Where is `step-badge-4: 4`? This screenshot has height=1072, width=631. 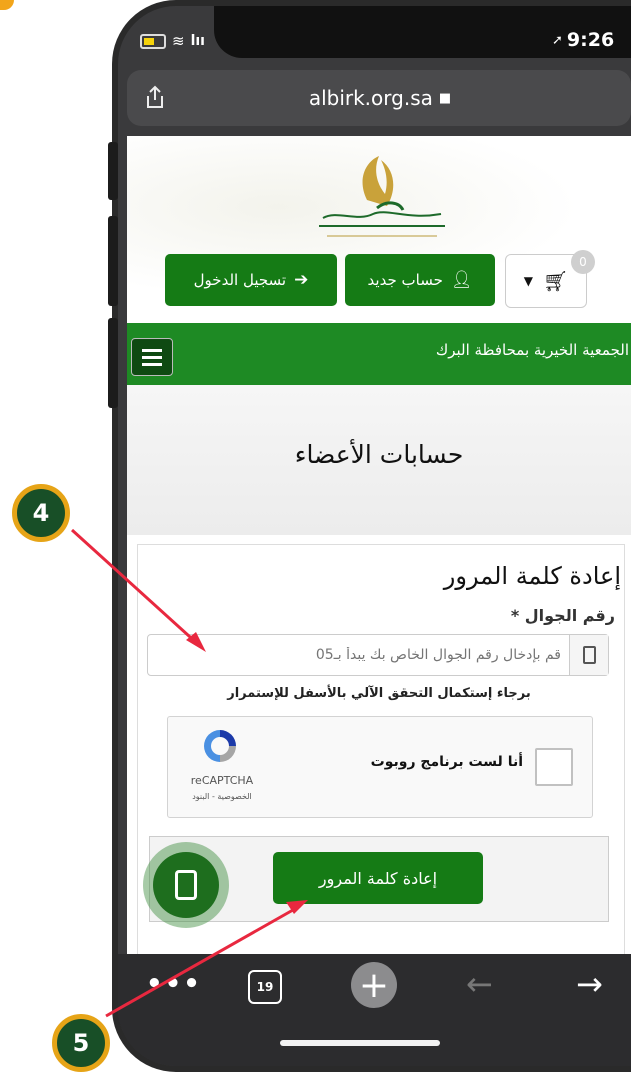 step-badge-4: 4 is located at coordinates (41, 513).